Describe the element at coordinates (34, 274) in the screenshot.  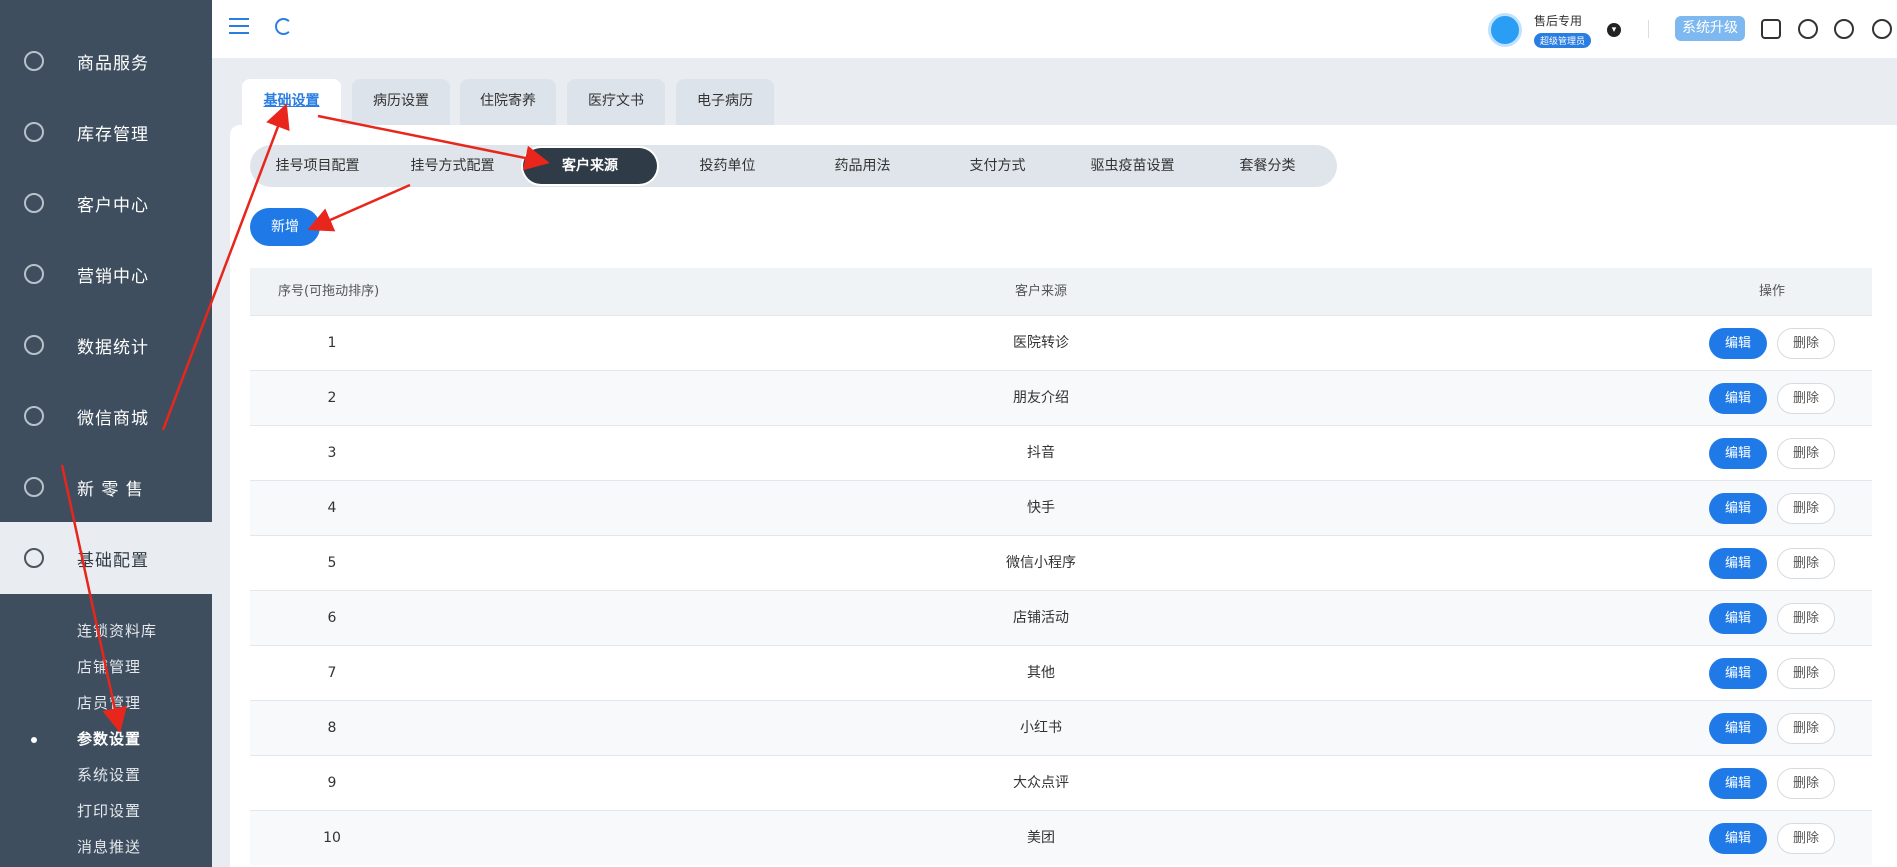
I see `marketing-icon` at that location.